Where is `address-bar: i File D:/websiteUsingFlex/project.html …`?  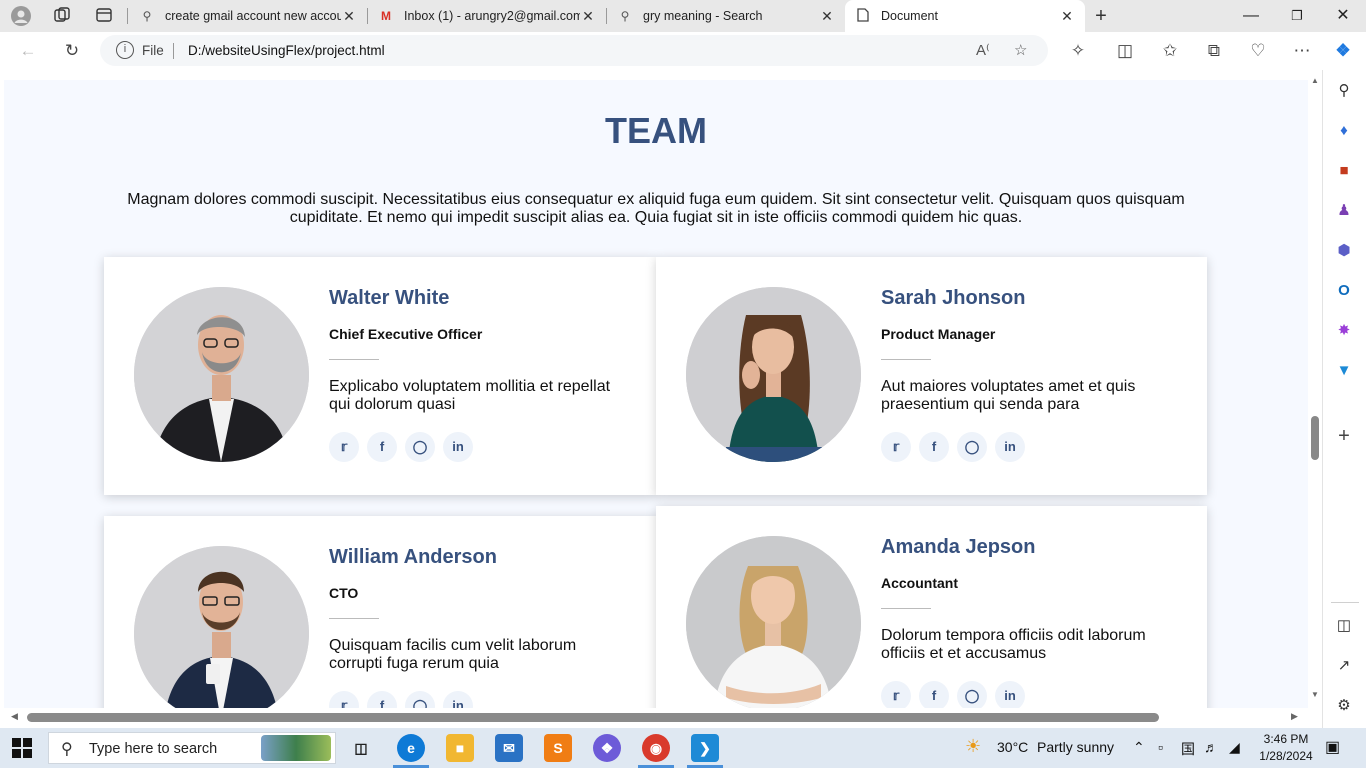
address-bar: i File D:/websiteUsingFlex/project.html … is located at coordinates (574, 50).